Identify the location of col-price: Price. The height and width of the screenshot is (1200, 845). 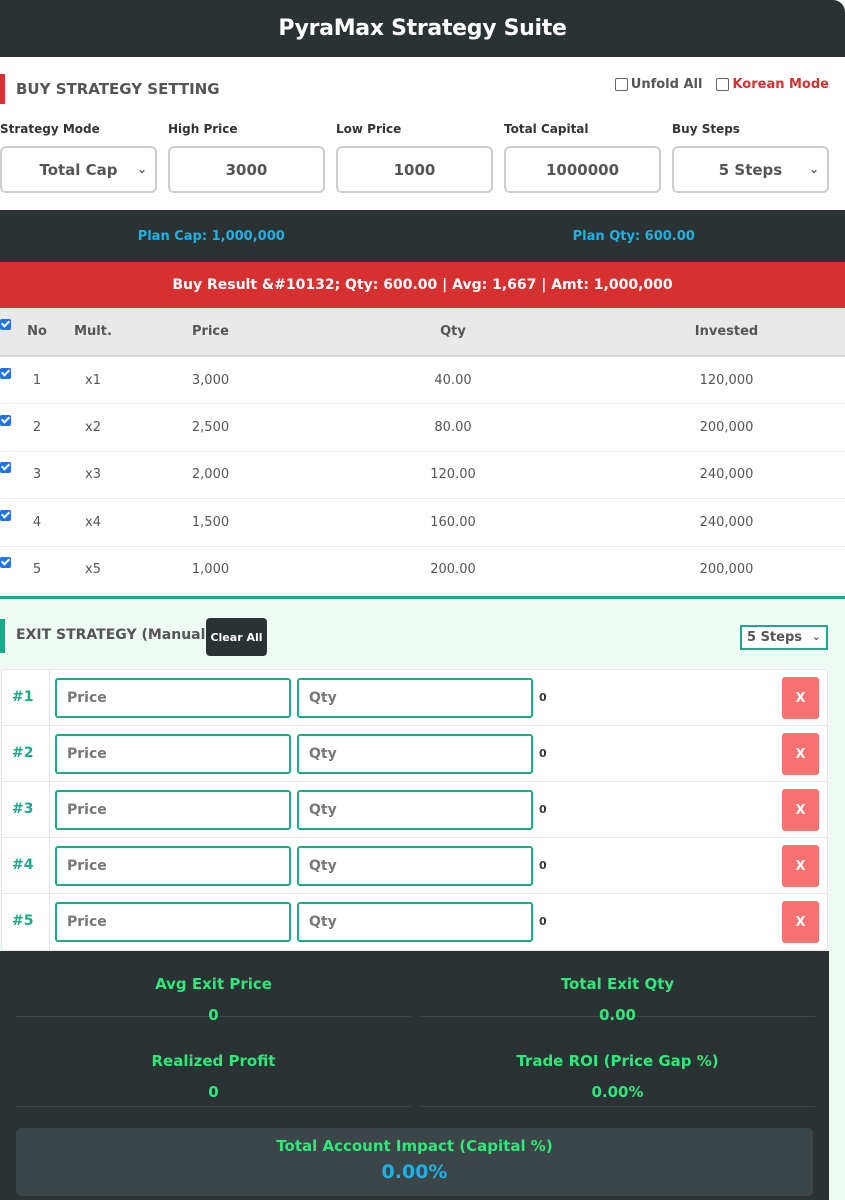
(210, 332).